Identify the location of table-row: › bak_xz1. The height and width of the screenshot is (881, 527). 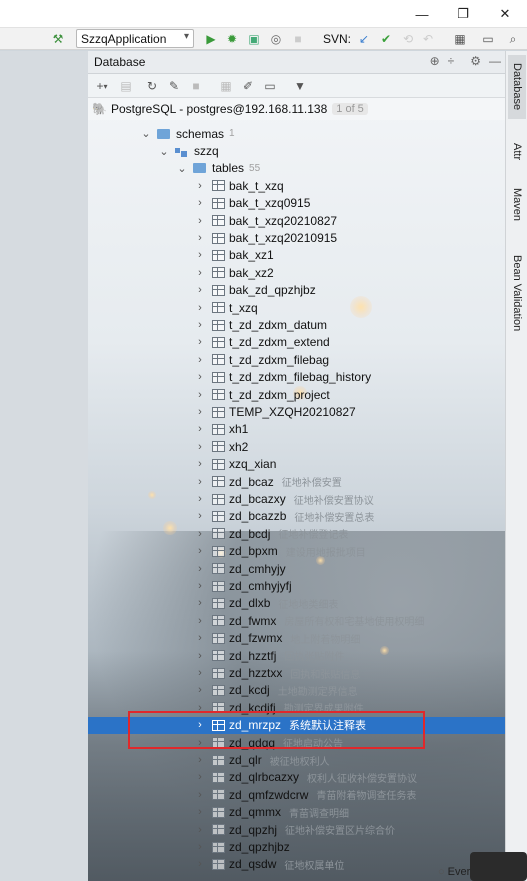
(296, 255).